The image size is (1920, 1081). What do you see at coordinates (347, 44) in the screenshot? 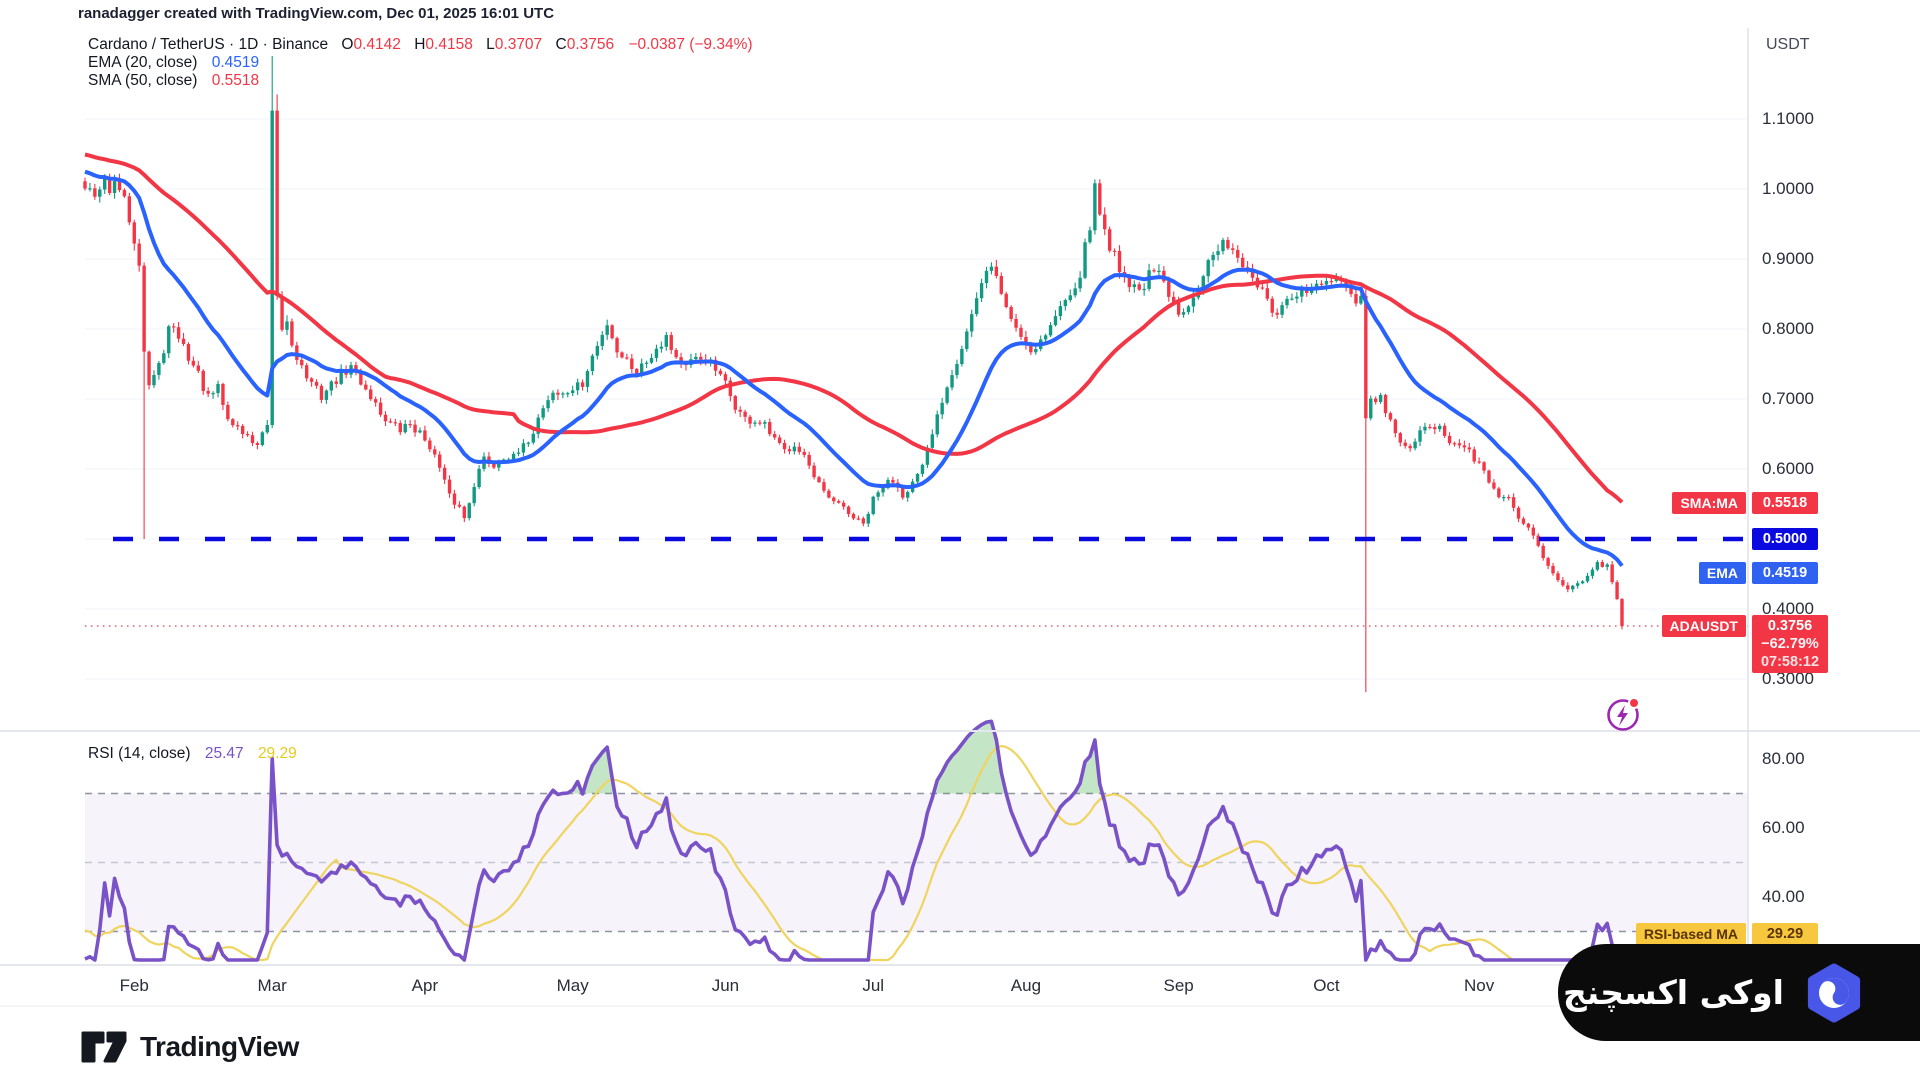
I see `open-key: O` at bounding box center [347, 44].